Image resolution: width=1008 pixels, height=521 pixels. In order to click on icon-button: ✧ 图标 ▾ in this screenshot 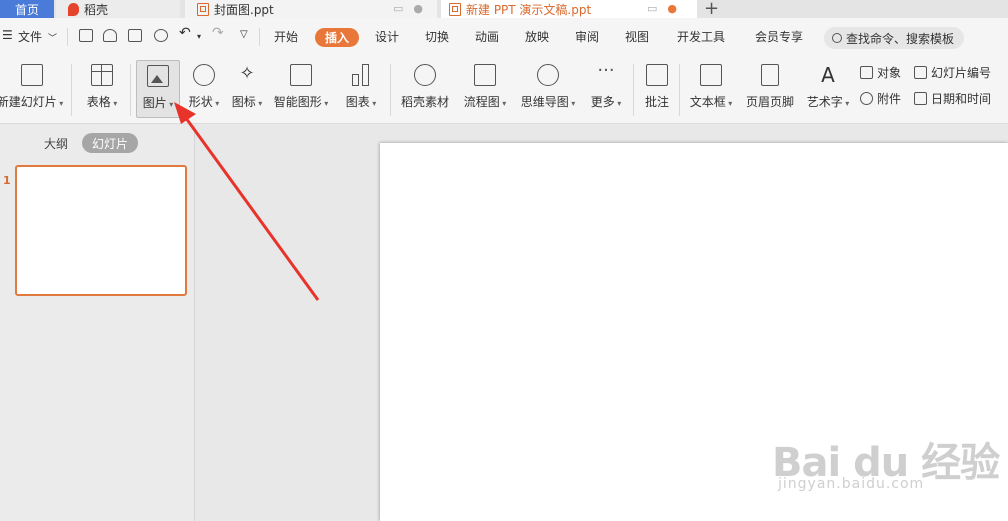, I will do `click(247, 89)`.